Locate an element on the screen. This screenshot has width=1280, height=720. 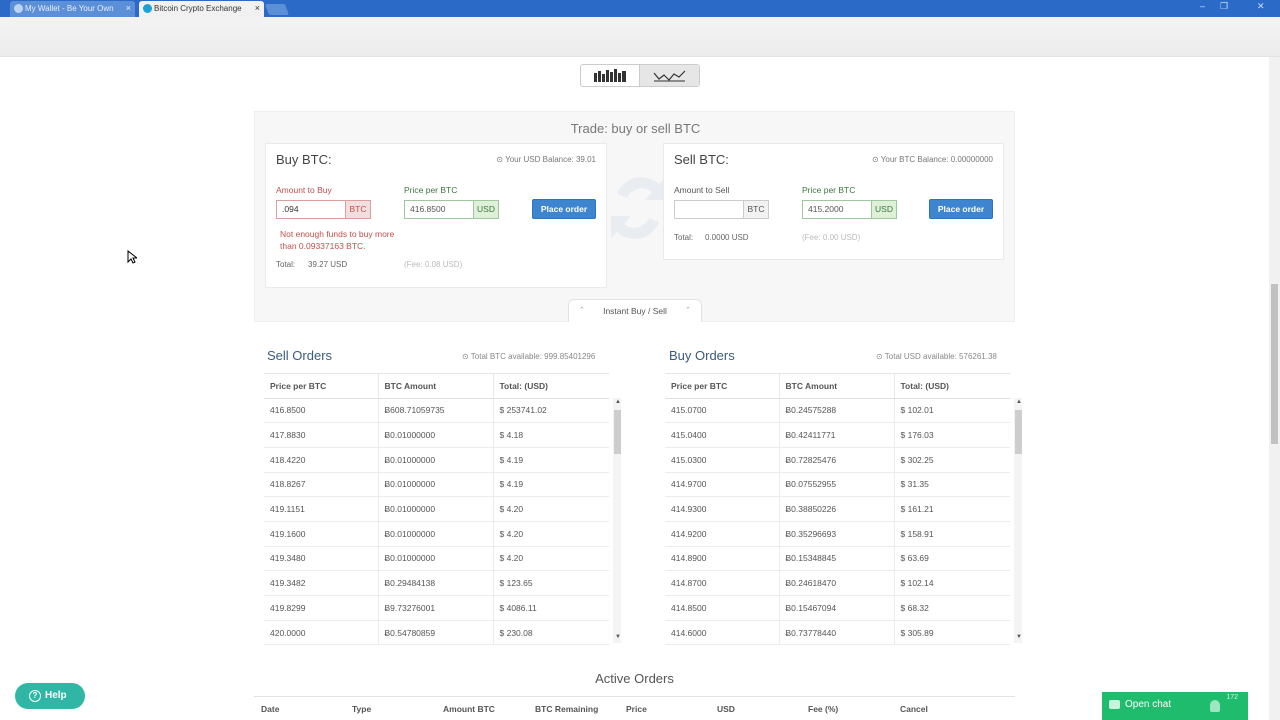
table-cell: $ 63.69 is located at coordinates (952, 559).